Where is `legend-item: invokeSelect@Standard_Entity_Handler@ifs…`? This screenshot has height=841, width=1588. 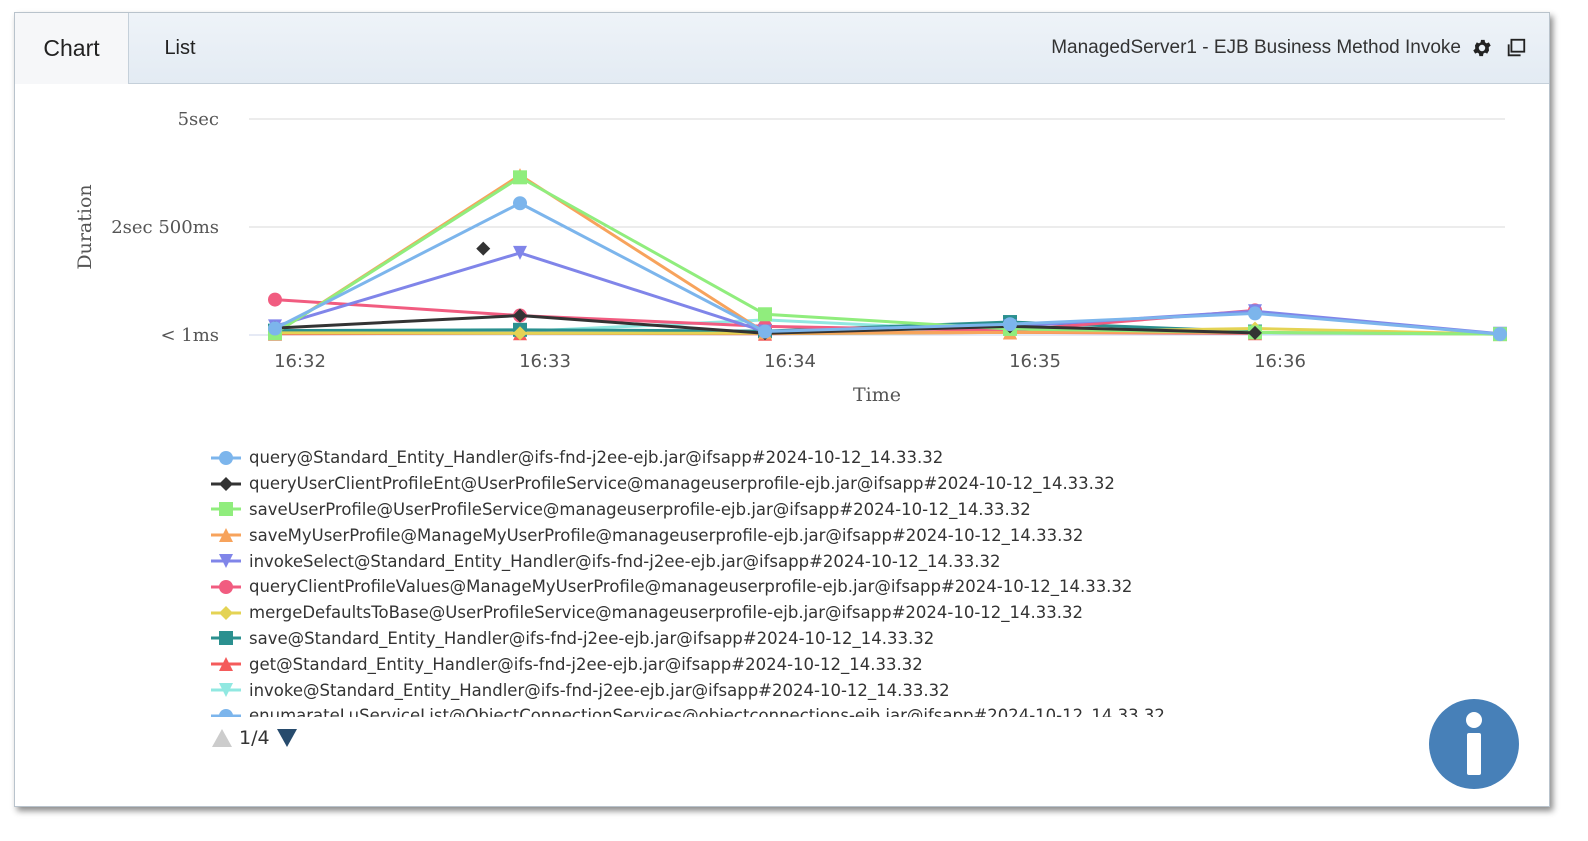 legend-item: invokeSelect@Standard_Entity_Handler@ifs… is located at coordinates (761, 561).